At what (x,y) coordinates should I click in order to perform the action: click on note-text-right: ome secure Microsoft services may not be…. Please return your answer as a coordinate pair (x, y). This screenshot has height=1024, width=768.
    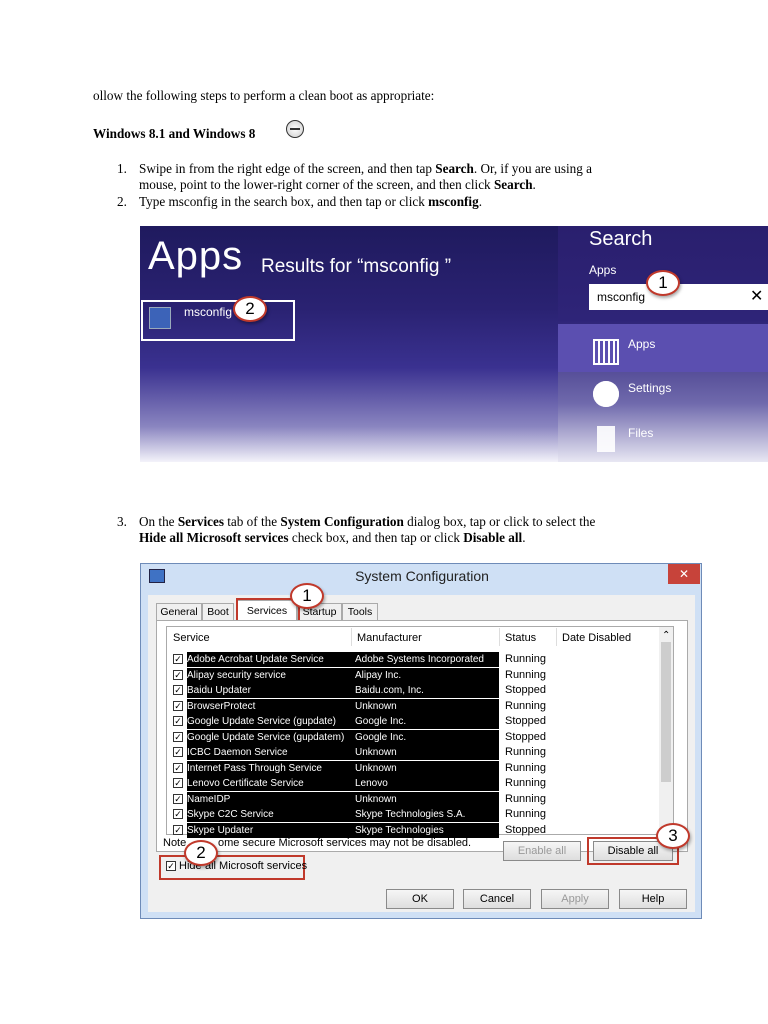
    Looking at the image, I should click on (345, 843).